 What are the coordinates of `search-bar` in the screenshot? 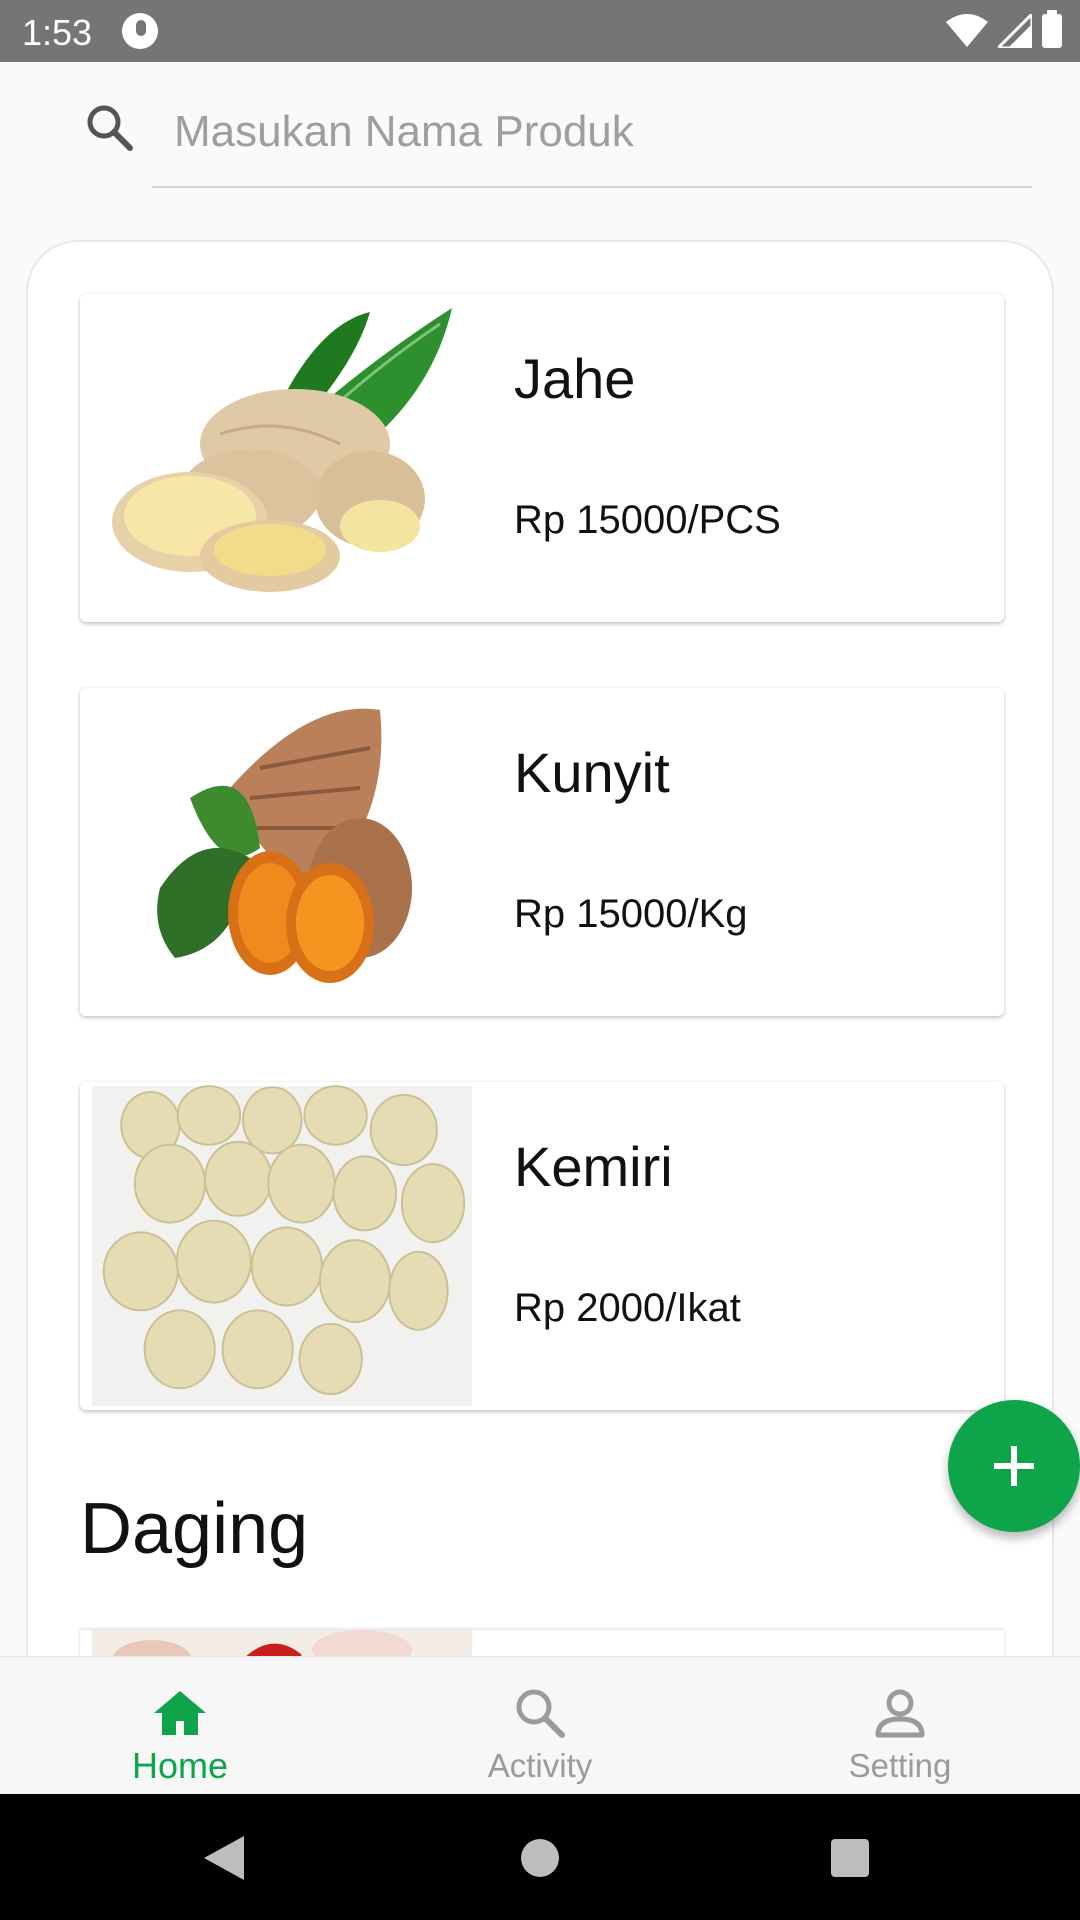 It's located at (540, 147).